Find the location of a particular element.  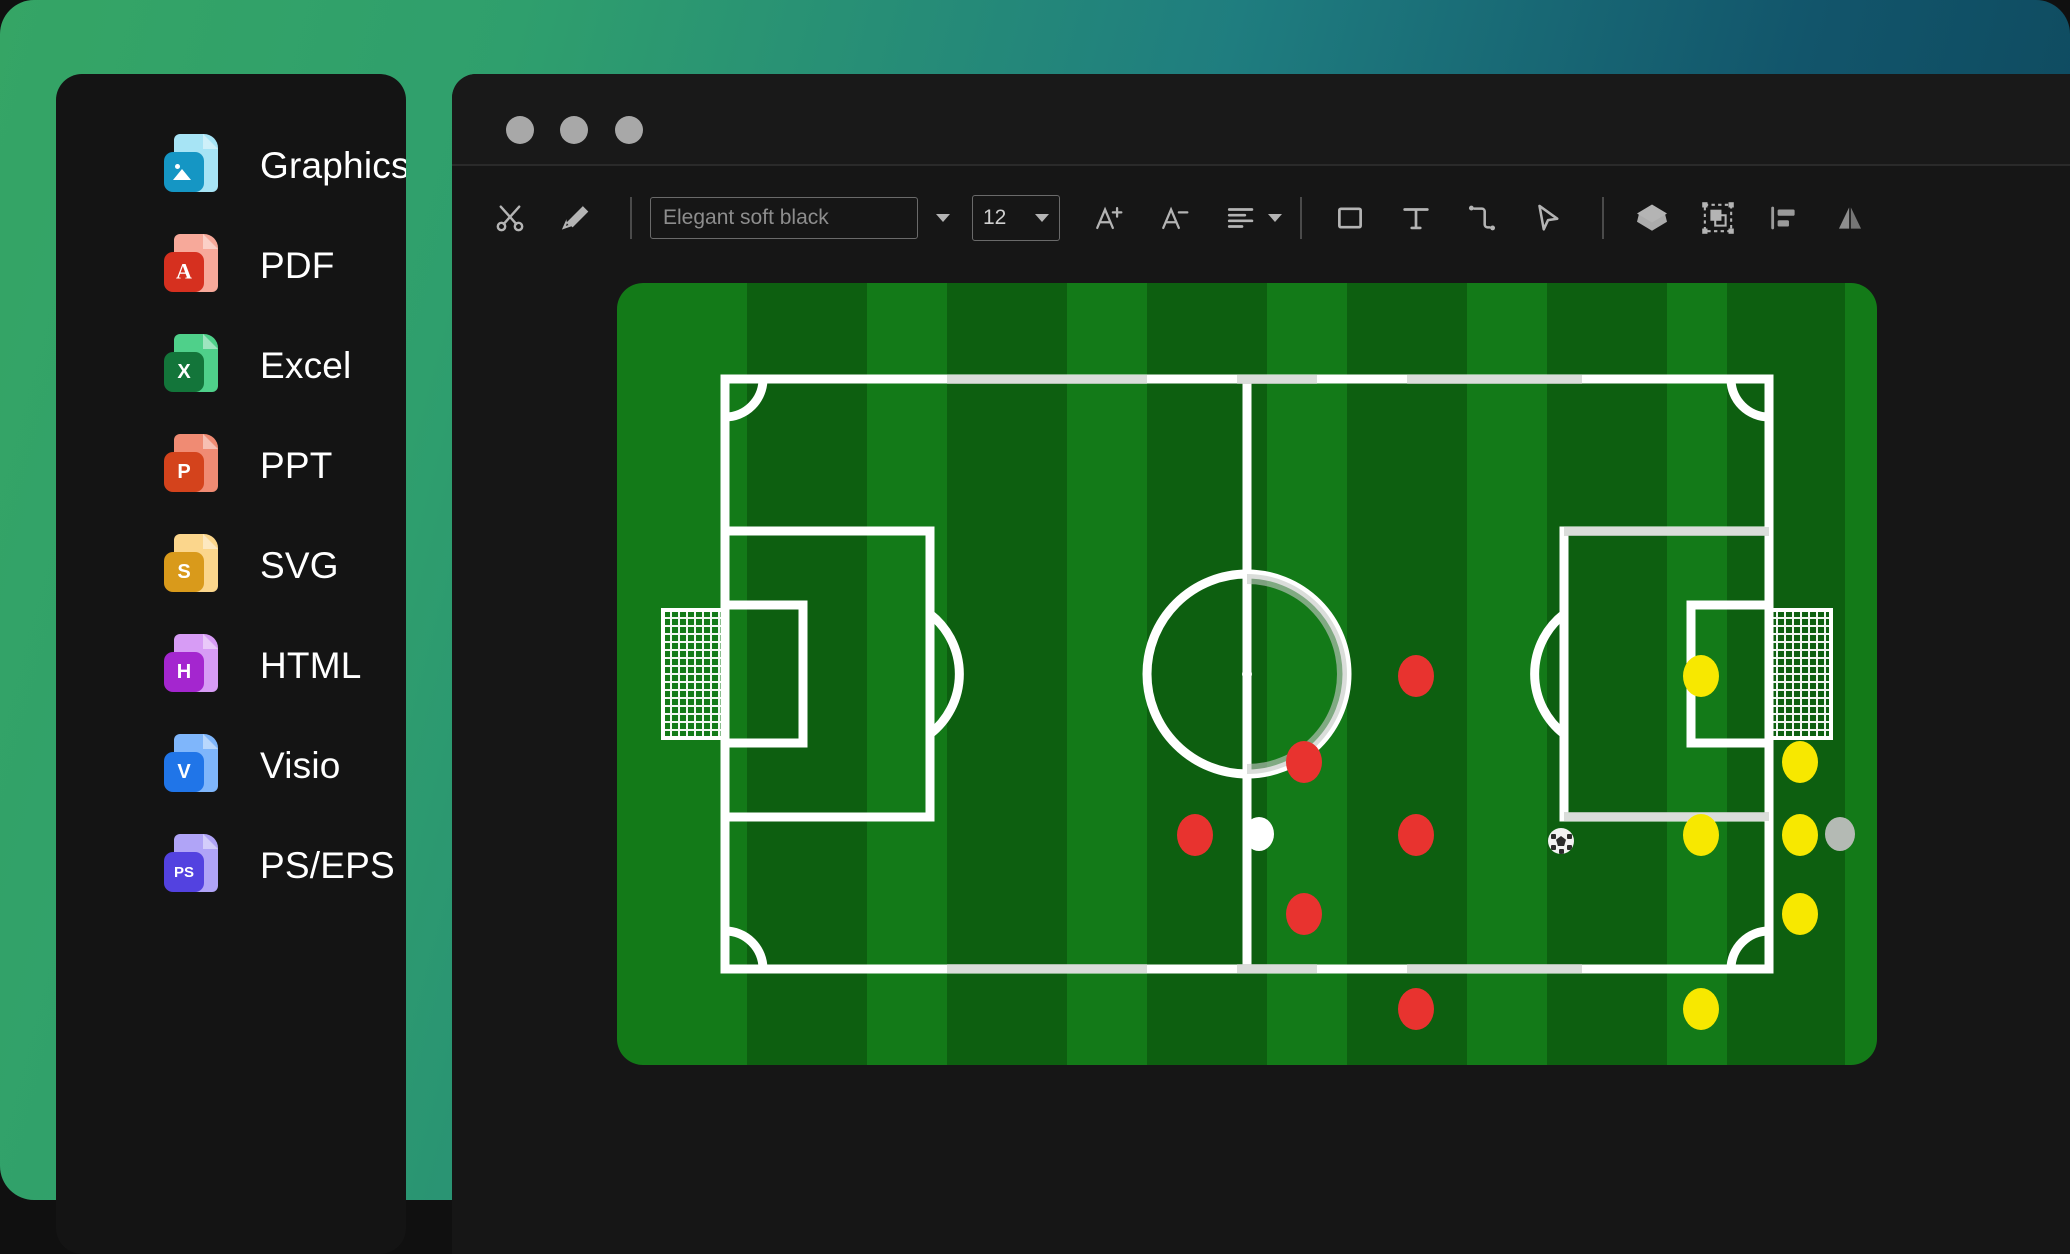

font-name-placeholder: Elegant soft black is located at coordinates (746, 217).